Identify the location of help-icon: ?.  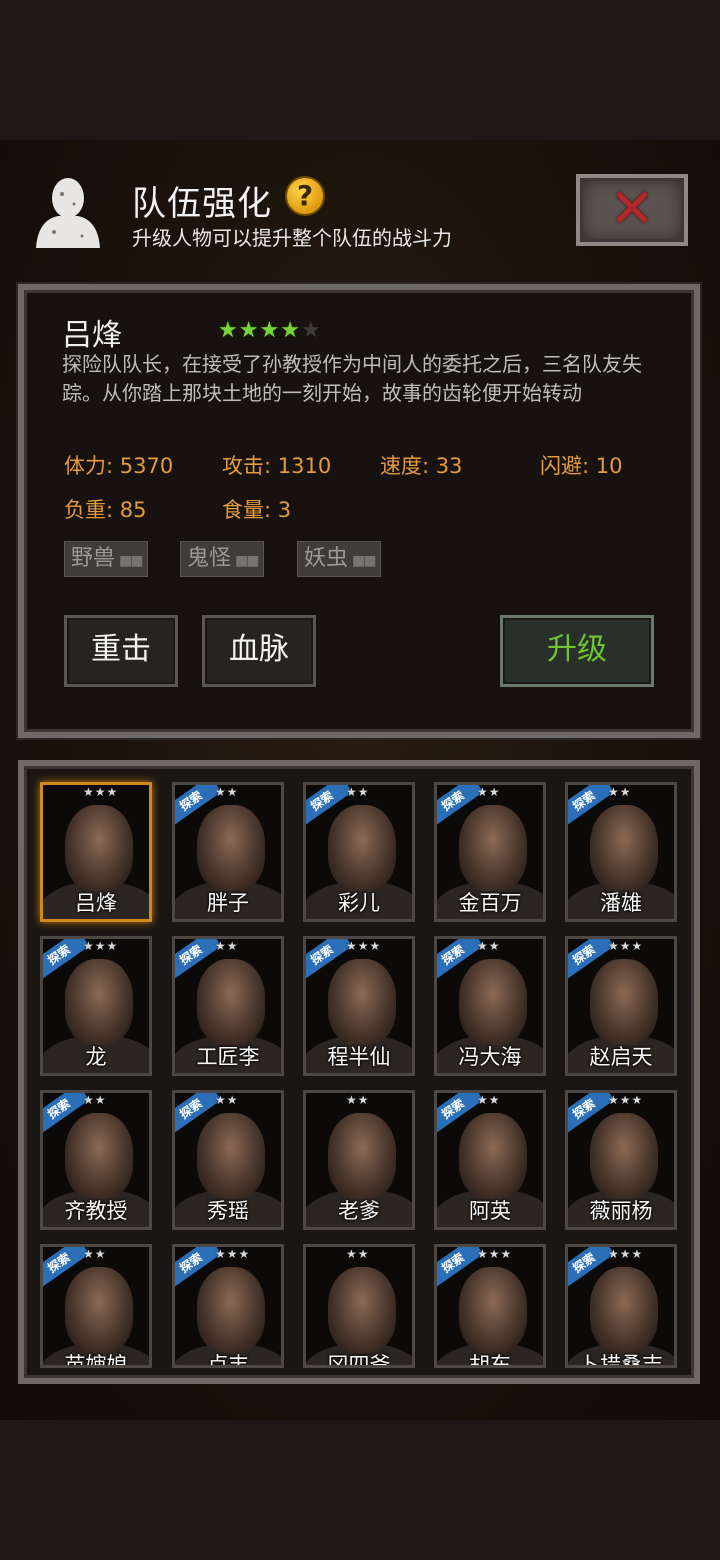
(305, 196).